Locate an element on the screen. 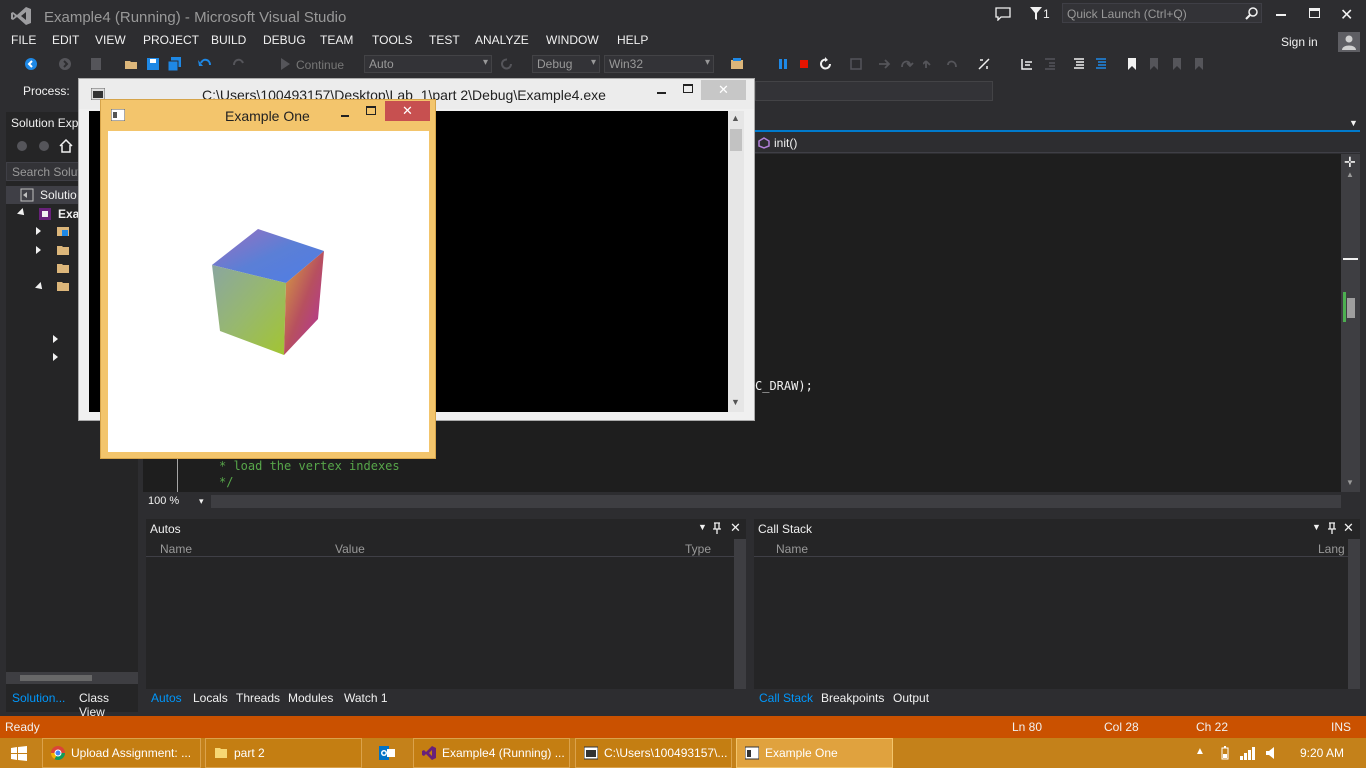 This screenshot has height=768, width=1366. quick-launch-input: Quick Launch (Ctrl+Q) is located at coordinates (1162, 13).